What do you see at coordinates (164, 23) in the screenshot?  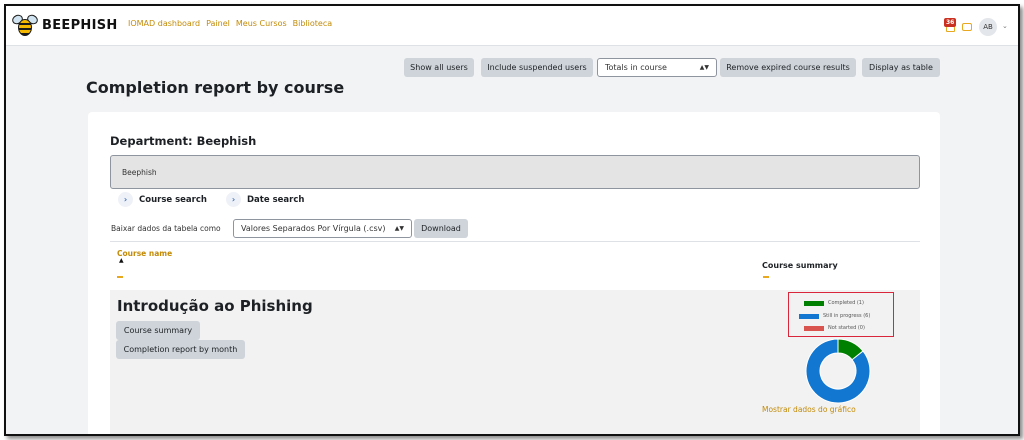 I see `nav-link-iomad-dashboard: IOMAD dashboard` at bounding box center [164, 23].